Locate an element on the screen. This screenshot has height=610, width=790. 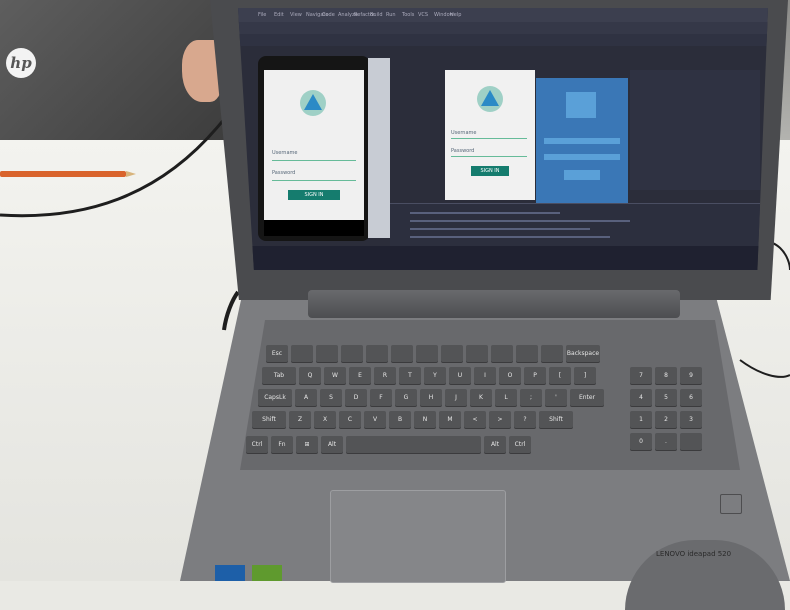
key: I is located at coordinates (485, 375).